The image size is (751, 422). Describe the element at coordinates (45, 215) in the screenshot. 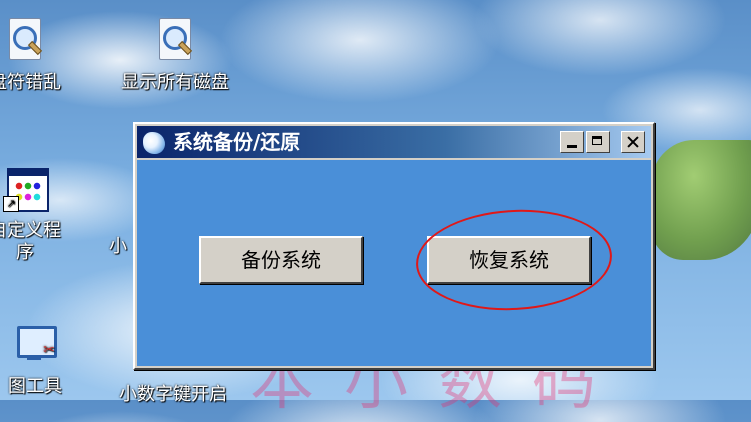

I see `desktop-icon-custom-program: ↗ 自定义程 序` at that location.